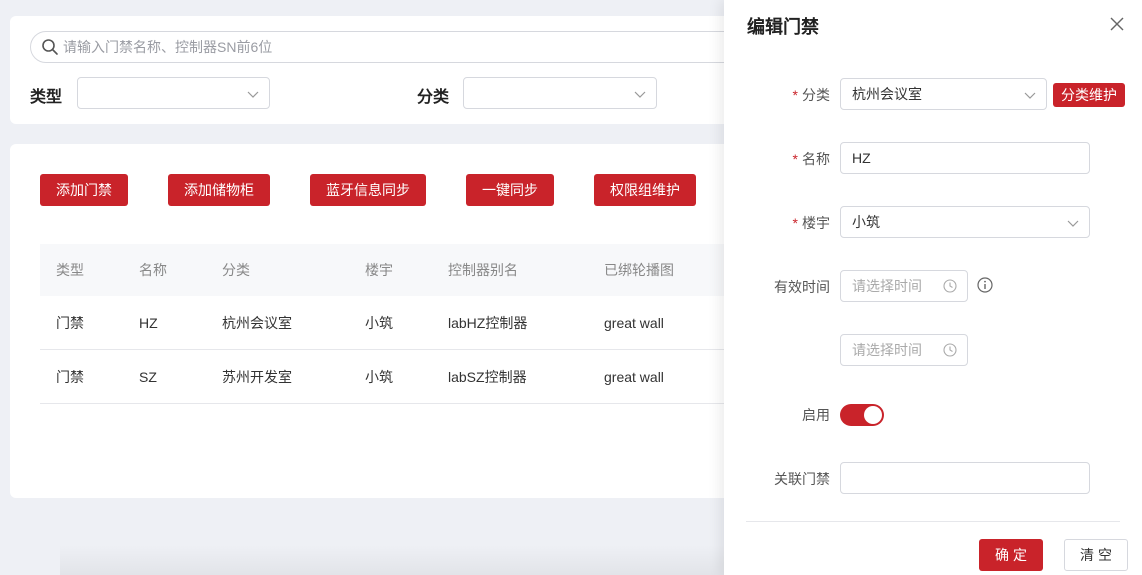 The image size is (1142, 575). What do you see at coordinates (887, 350) in the screenshot?
I see `end-time-placeholder: 请选择时间` at bounding box center [887, 350].